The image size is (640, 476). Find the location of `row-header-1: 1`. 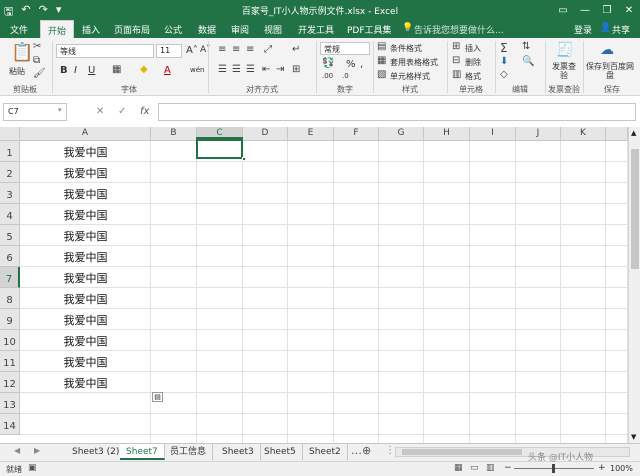

row-header-1: 1 is located at coordinates (10, 151).